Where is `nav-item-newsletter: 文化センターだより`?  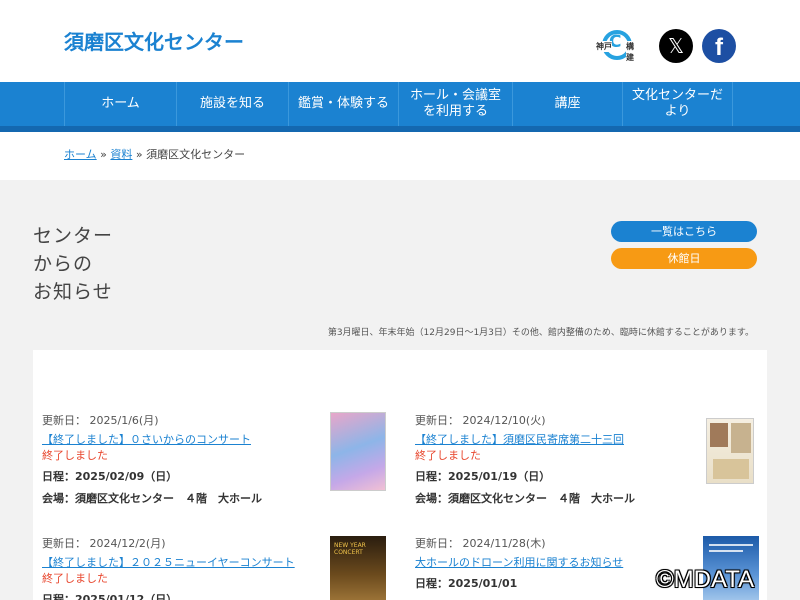 nav-item-newsletter: 文化センターだより is located at coordinates (677, 104).